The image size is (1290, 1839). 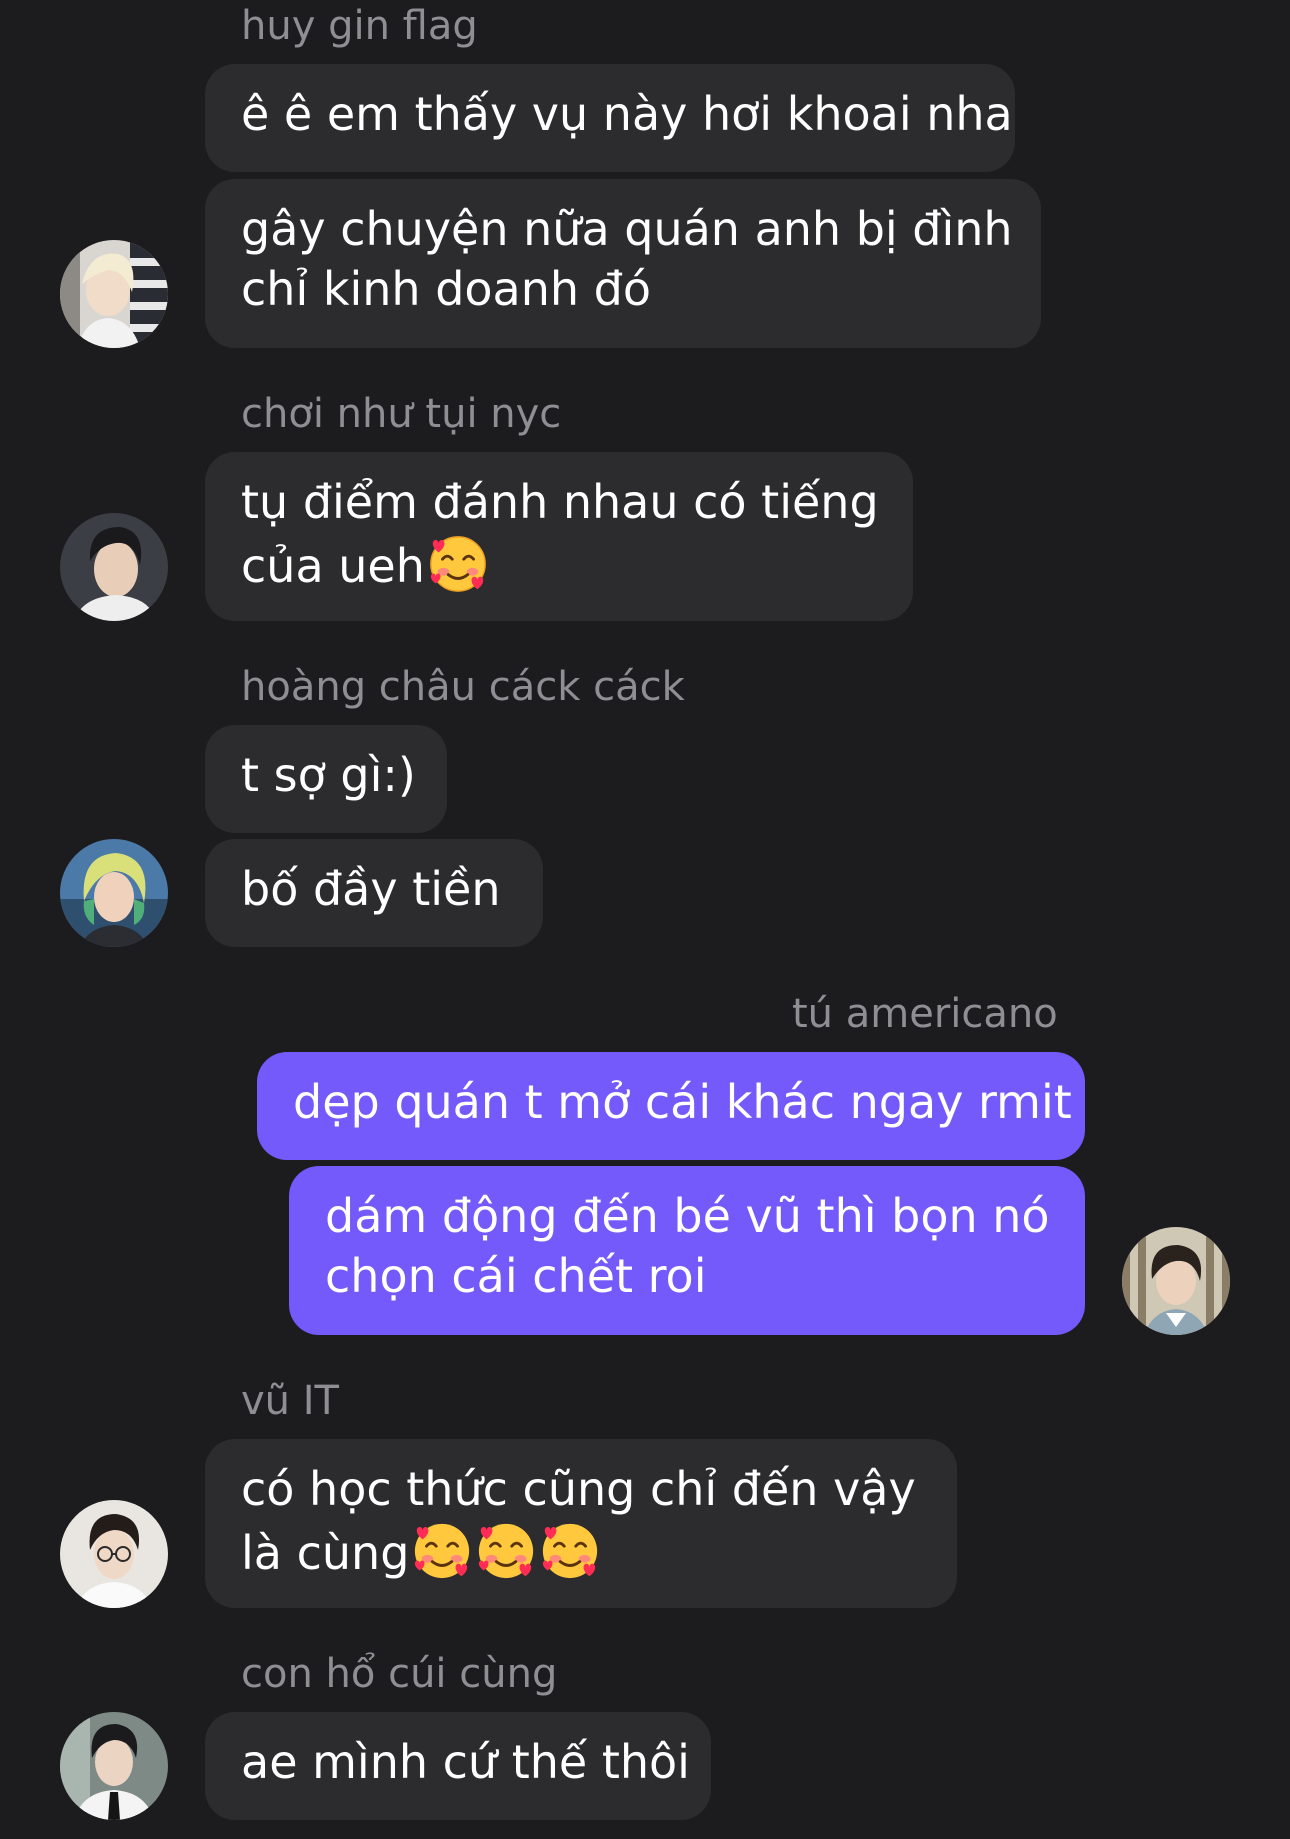 I want to click on sender-name: tú americano, so click(x=925, y=1014).